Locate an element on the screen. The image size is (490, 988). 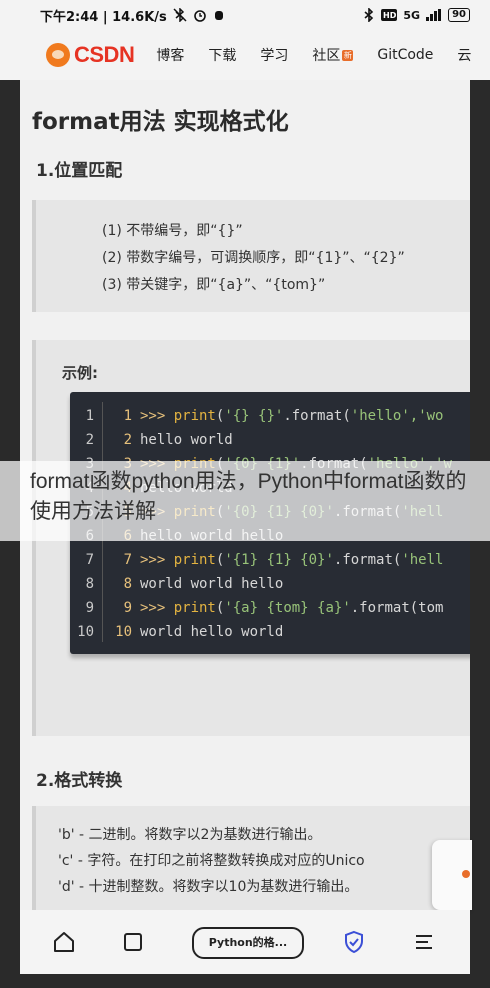
line-number-inner: 10 is located at coordinates (123, 632).